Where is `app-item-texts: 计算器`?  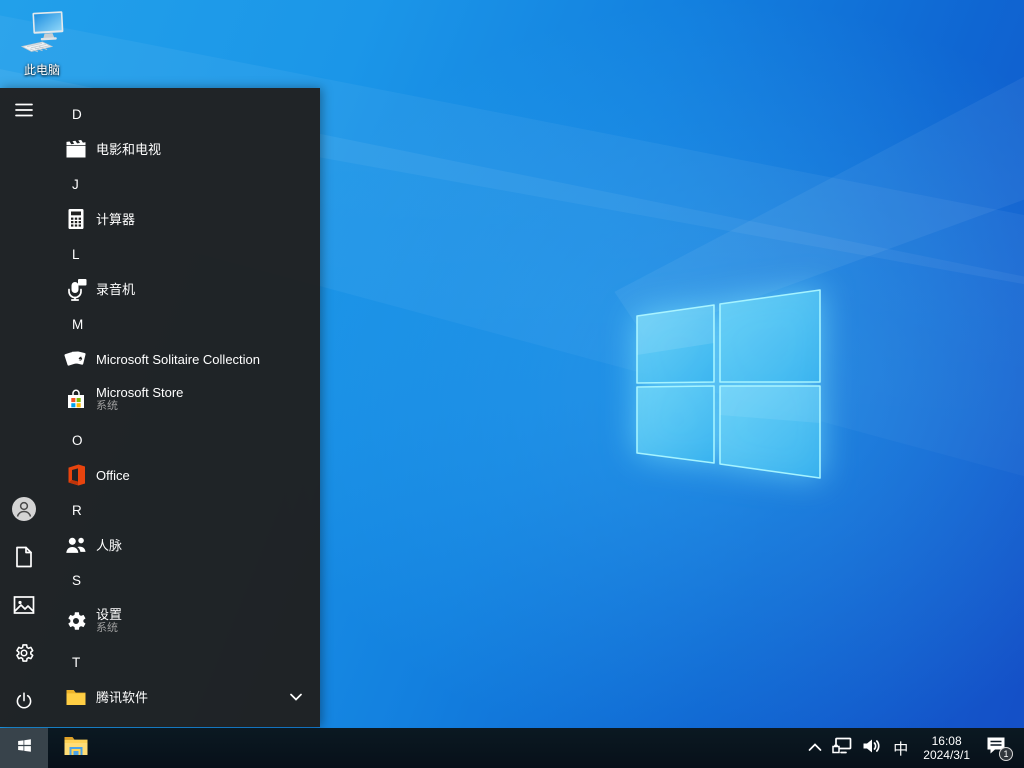
app-item-texts: 计算器 is located at coordinates (115, 219).